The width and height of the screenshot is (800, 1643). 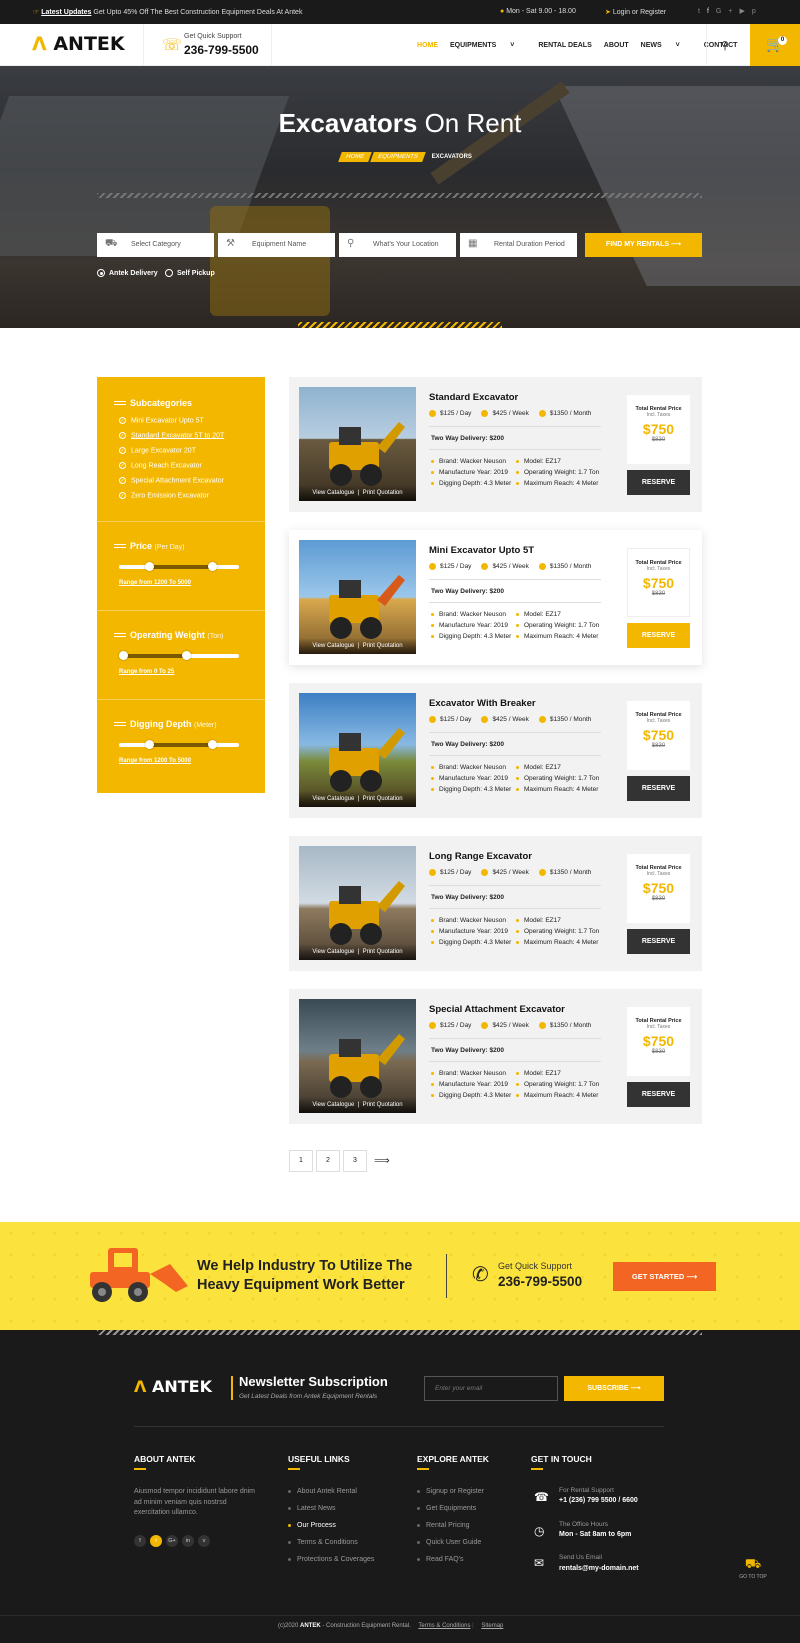 What do you see at coordinates (440, 1559) in the screenshot?
I see `footer-link: Read FAQ's` at bounding box center [440, 1559].